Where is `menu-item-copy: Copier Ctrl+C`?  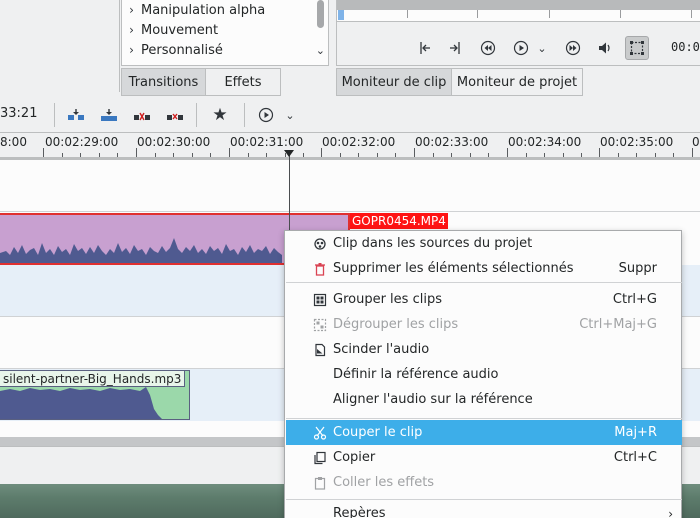 menu-item-copy: Copier Ctrl+C is located at coordinates (484, 457).